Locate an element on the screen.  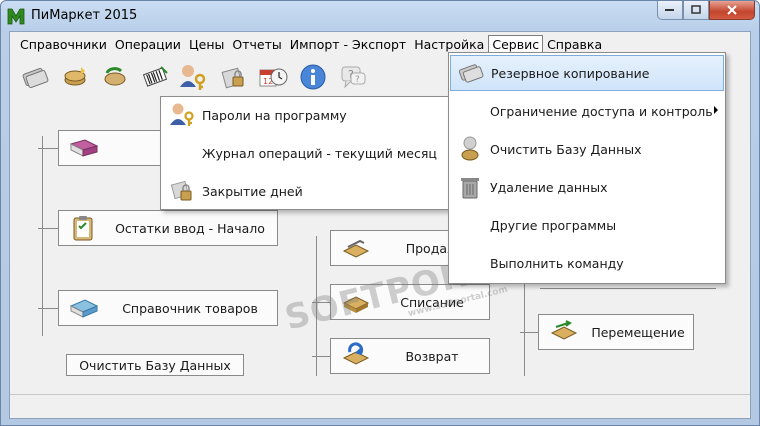
node-label: Возврат is located at coordinates (432, 356).